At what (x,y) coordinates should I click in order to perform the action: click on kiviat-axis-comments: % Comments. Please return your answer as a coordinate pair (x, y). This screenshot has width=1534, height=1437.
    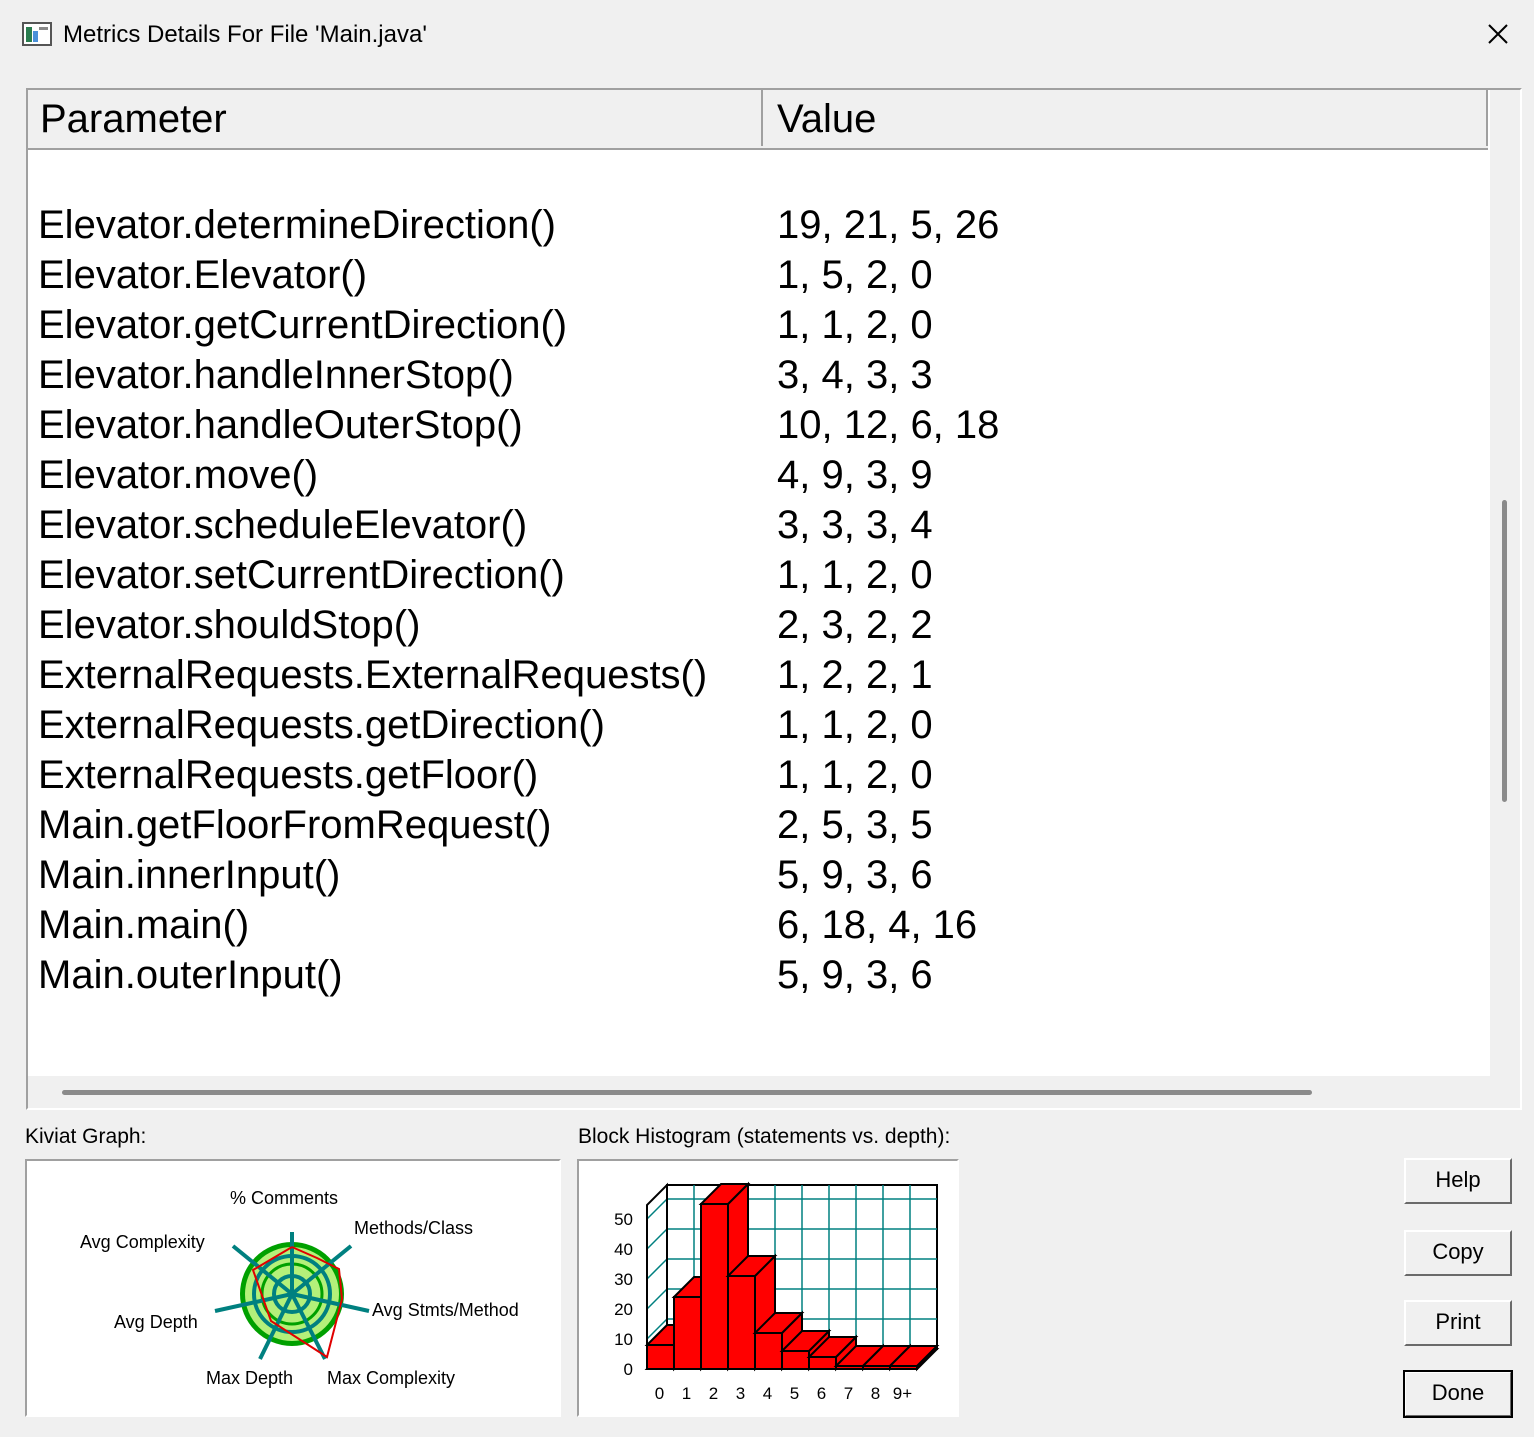
    Looking at the image, I should click on (284, 1198).